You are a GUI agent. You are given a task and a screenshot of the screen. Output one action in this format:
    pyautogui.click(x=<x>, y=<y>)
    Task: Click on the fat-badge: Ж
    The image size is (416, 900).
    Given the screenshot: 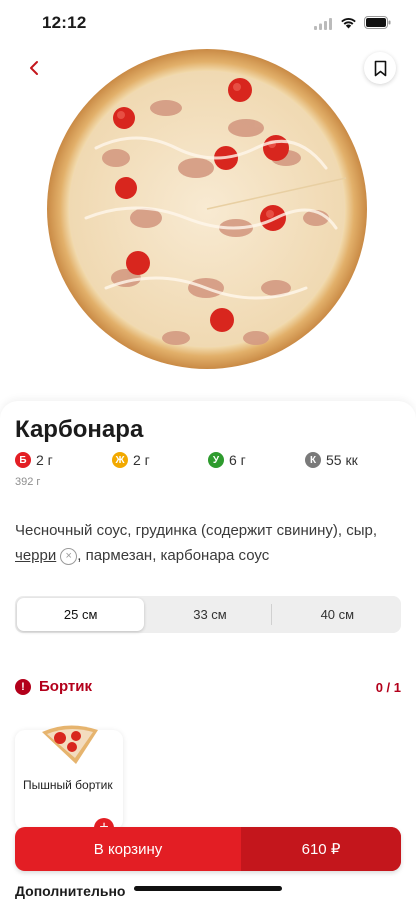 What is the action you would take?
    pyautogui.click(x=120, y=460)
    